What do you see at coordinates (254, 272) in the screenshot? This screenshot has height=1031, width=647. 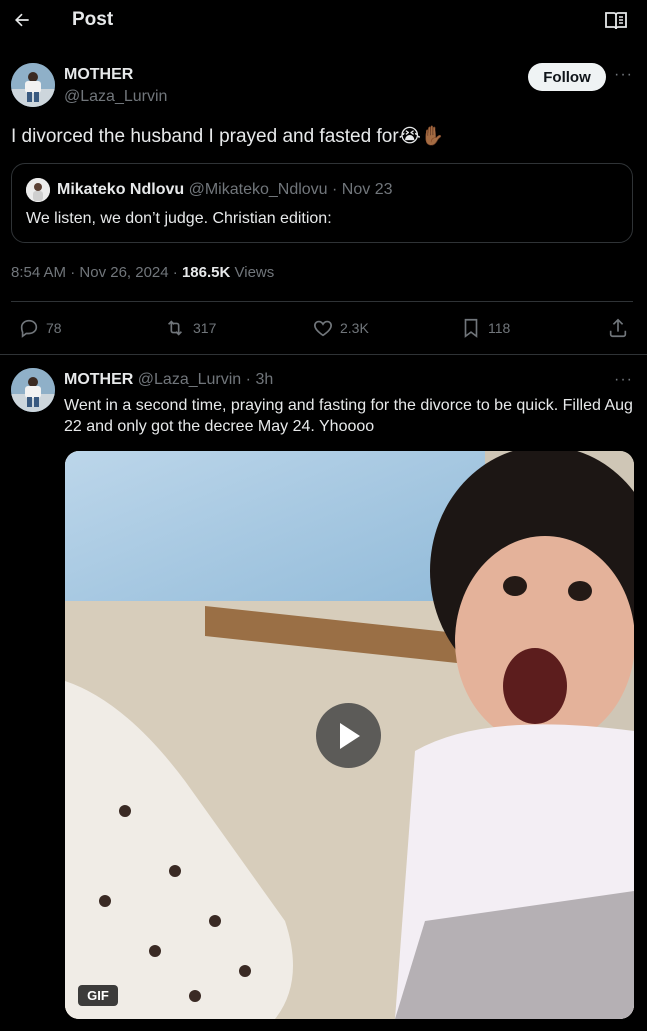 I see `views-label: Views` at bounding box center [254, 272].